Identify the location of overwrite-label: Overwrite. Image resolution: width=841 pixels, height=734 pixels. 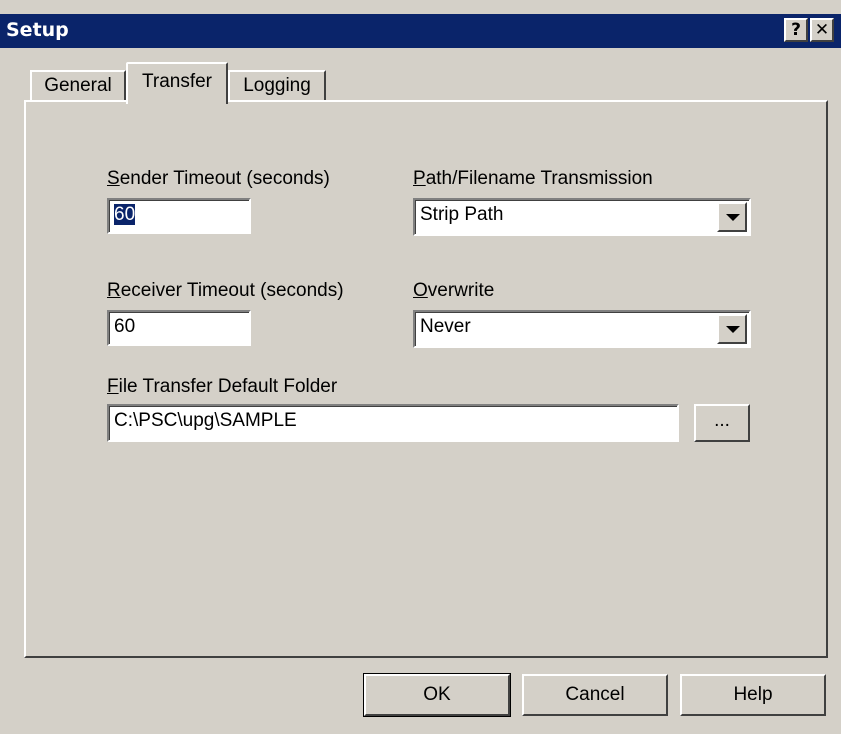
(454, 290).